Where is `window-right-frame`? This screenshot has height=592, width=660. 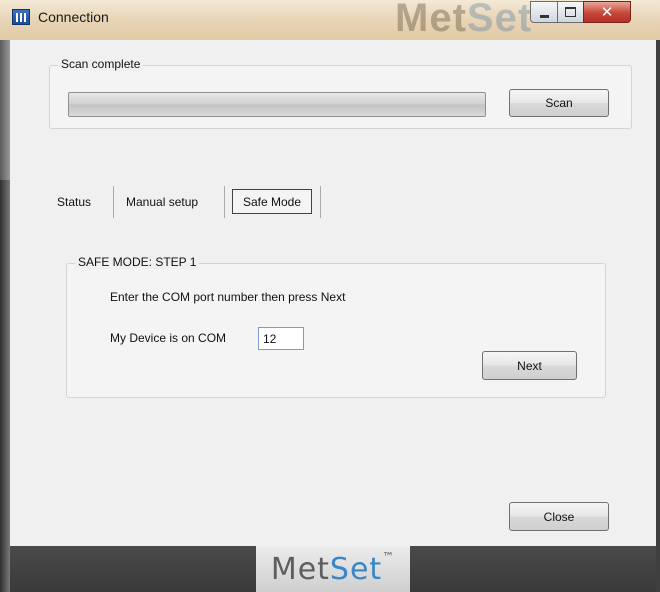 window-right-frame is located at coordinates (658, 296).